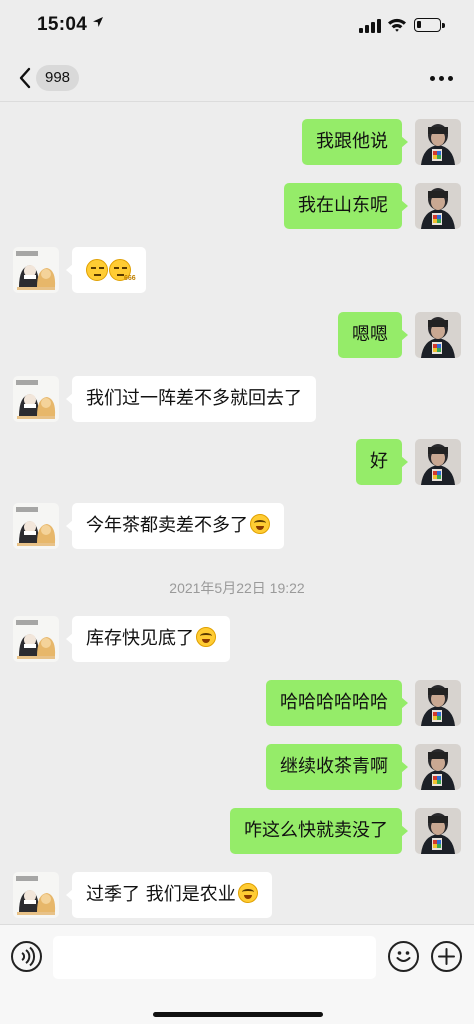 Image resolution: width=474 pixels, height=1024 pixels. What do you see at coordinates (442, 79) in the screenshot?
I see `more-dots-icon` at bounding box center [442, 79].